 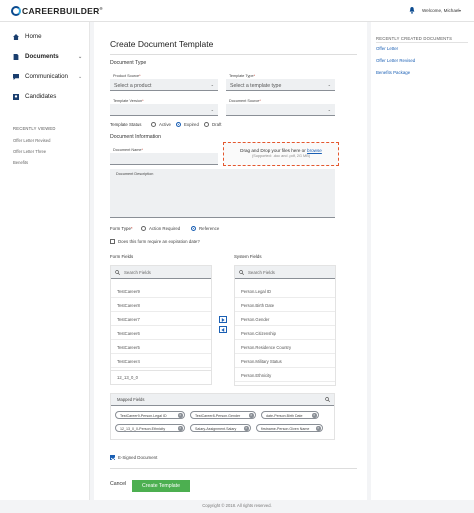 I want to click on move-right-button, so click(x=223, y=319).